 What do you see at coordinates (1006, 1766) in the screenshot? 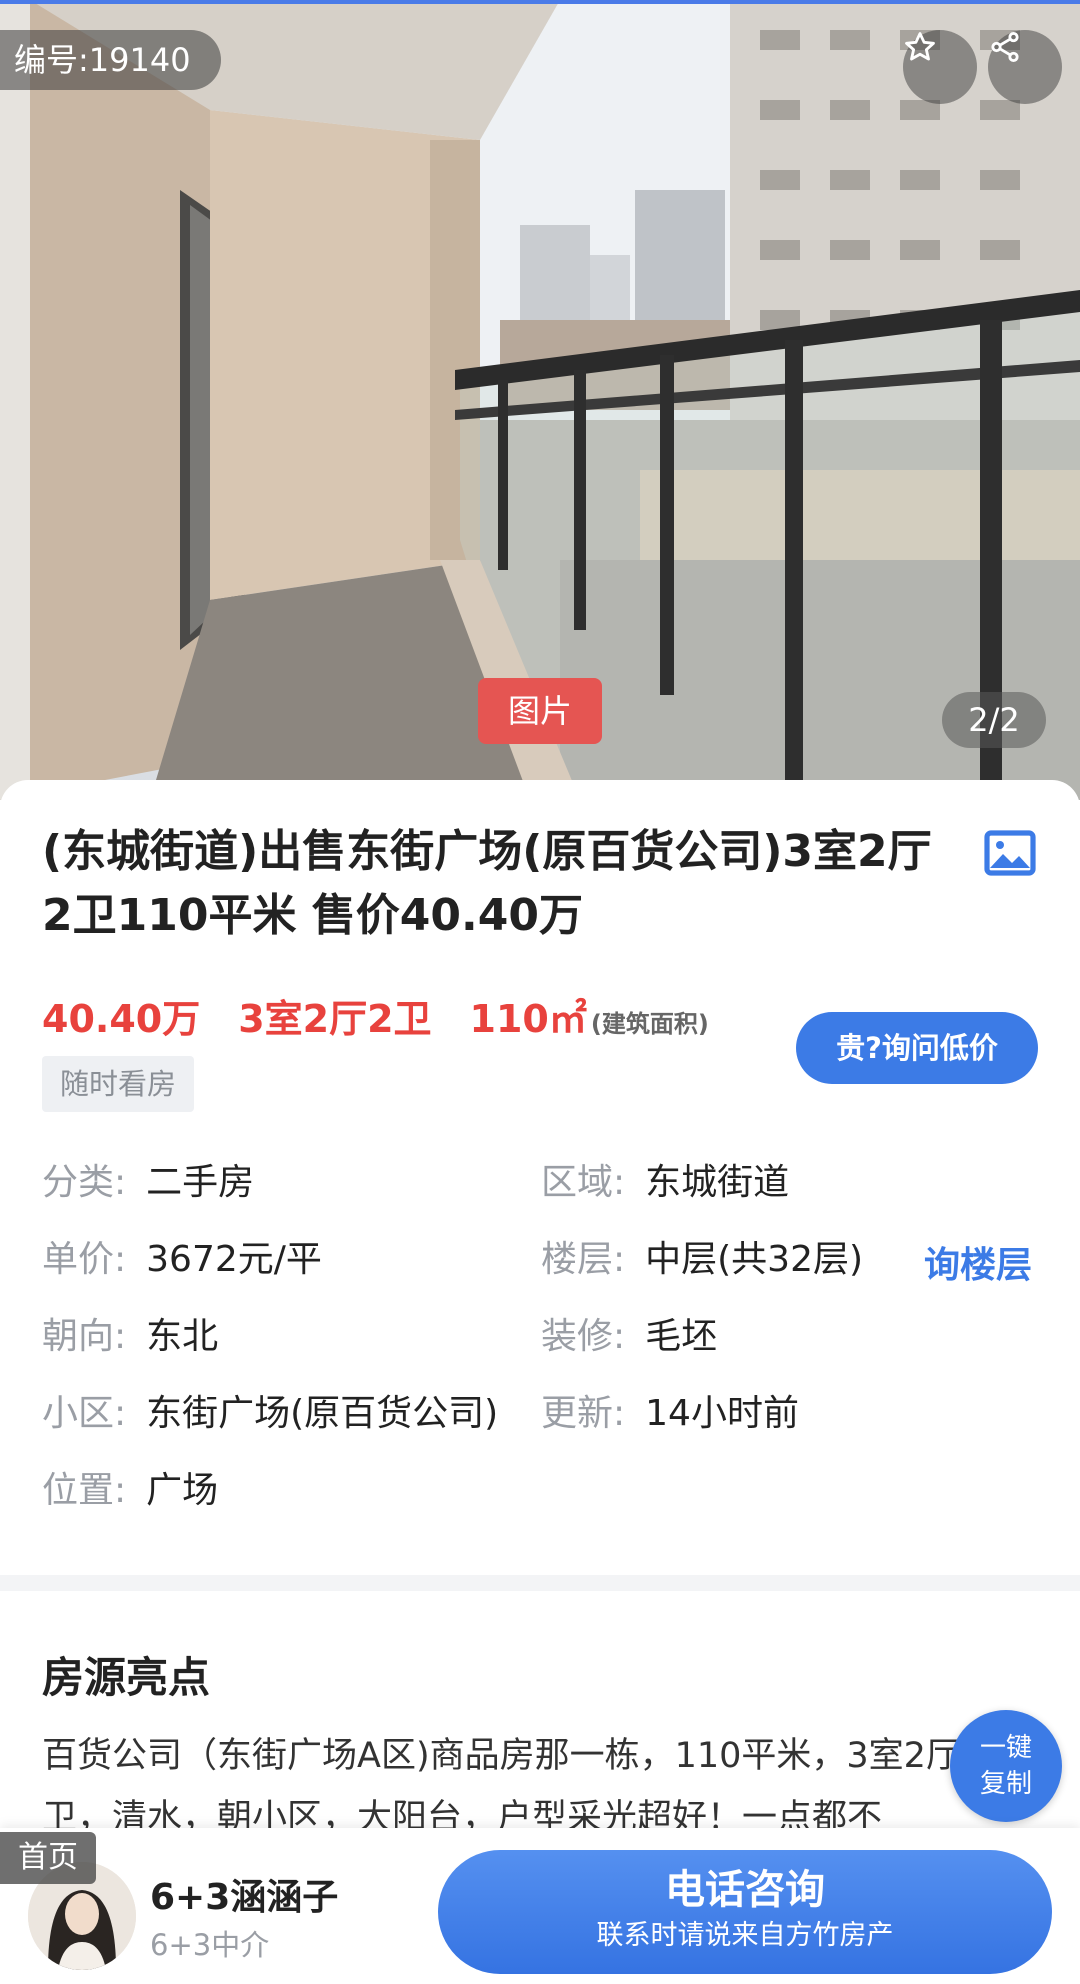
I see `one-click-copy-button: 一键 复制` at bounding box center [1006, 1766].